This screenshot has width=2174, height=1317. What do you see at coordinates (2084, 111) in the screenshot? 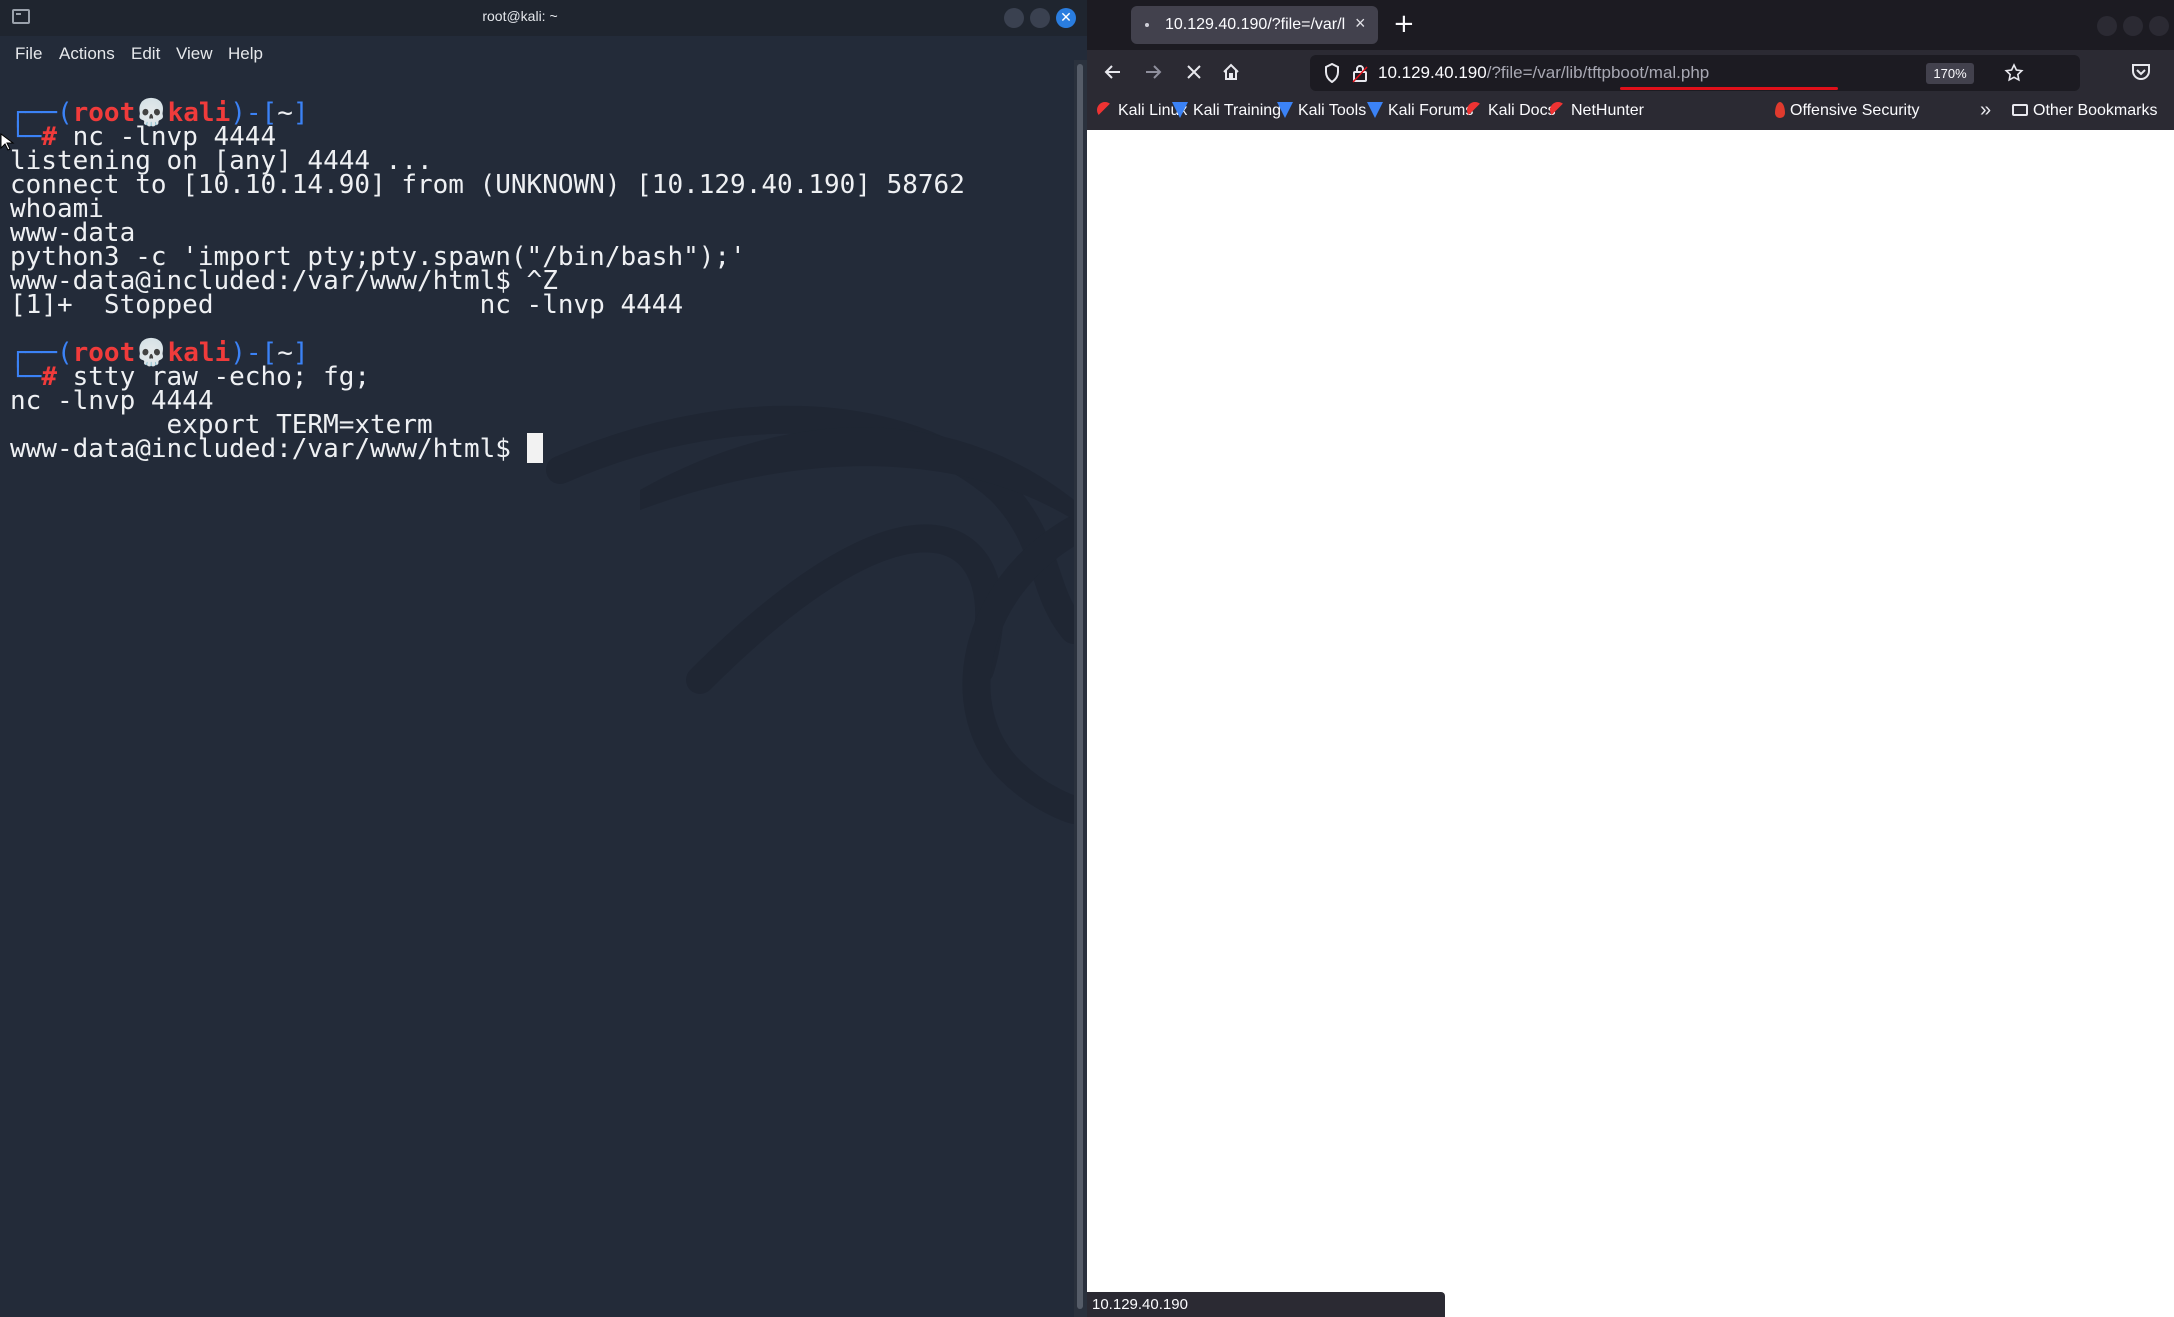
I see `other-bookmarks: Other Bookmarks` at bounding box center [2084, 111].